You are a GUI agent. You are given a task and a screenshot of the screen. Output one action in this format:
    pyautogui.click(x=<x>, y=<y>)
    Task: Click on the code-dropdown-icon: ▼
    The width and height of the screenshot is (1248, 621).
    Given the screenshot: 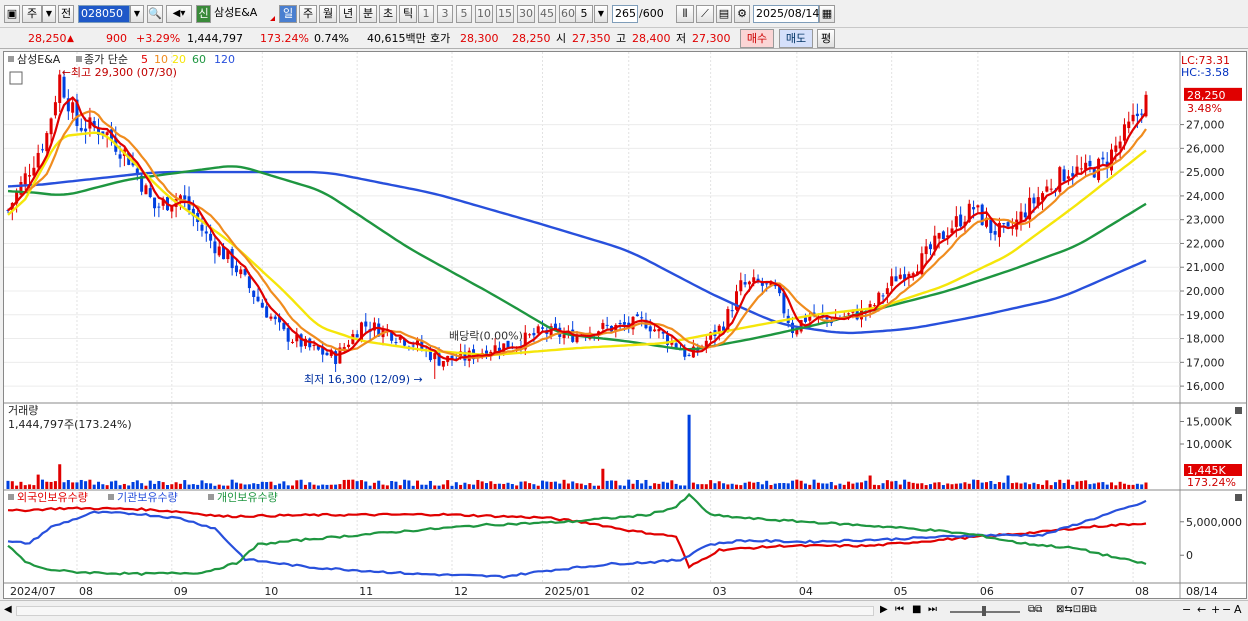 What is the action you would take?
    pyautogui.click(x=137, y=14)
    